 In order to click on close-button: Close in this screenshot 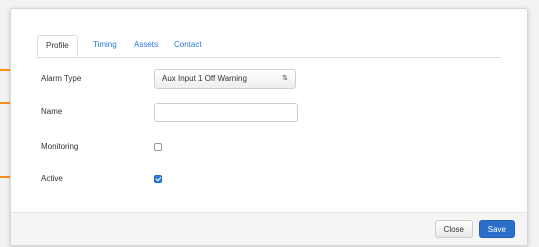, I will do `click(453, 229)`.